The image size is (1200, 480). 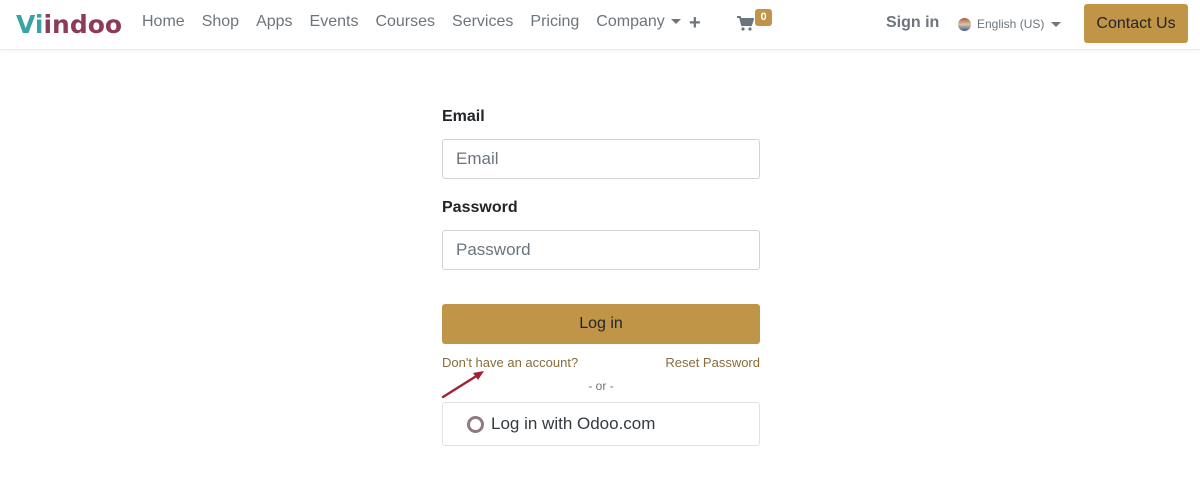 I want to click on plus-icon: +, so click(x=695, y=23).